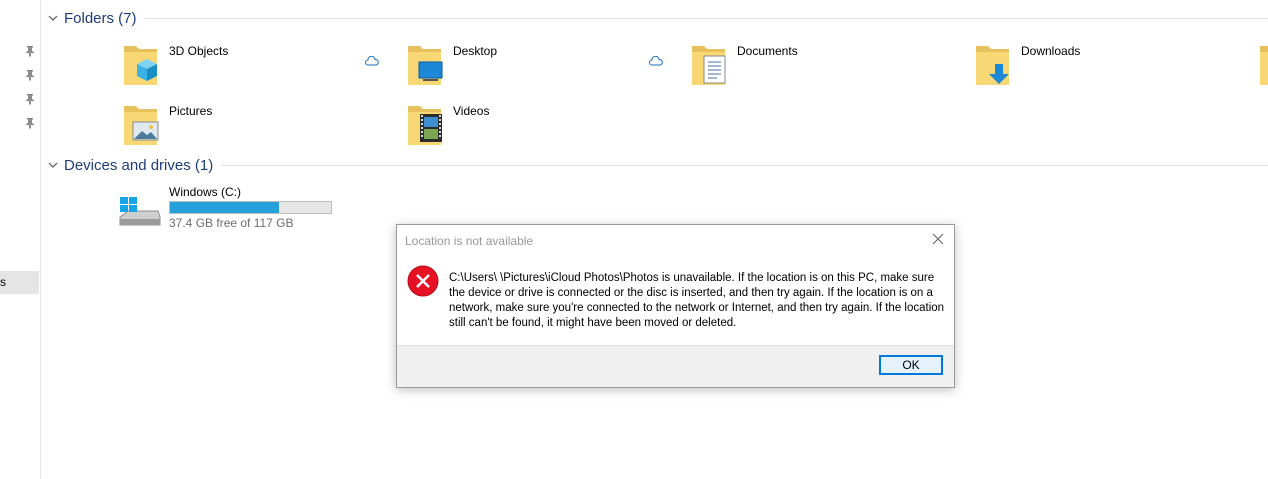 The height and width of the screenshot is (479, 1268). Describe the element at coordinates (141, 125) in the screenshot. I see `pictures-folder-icon` at that location.